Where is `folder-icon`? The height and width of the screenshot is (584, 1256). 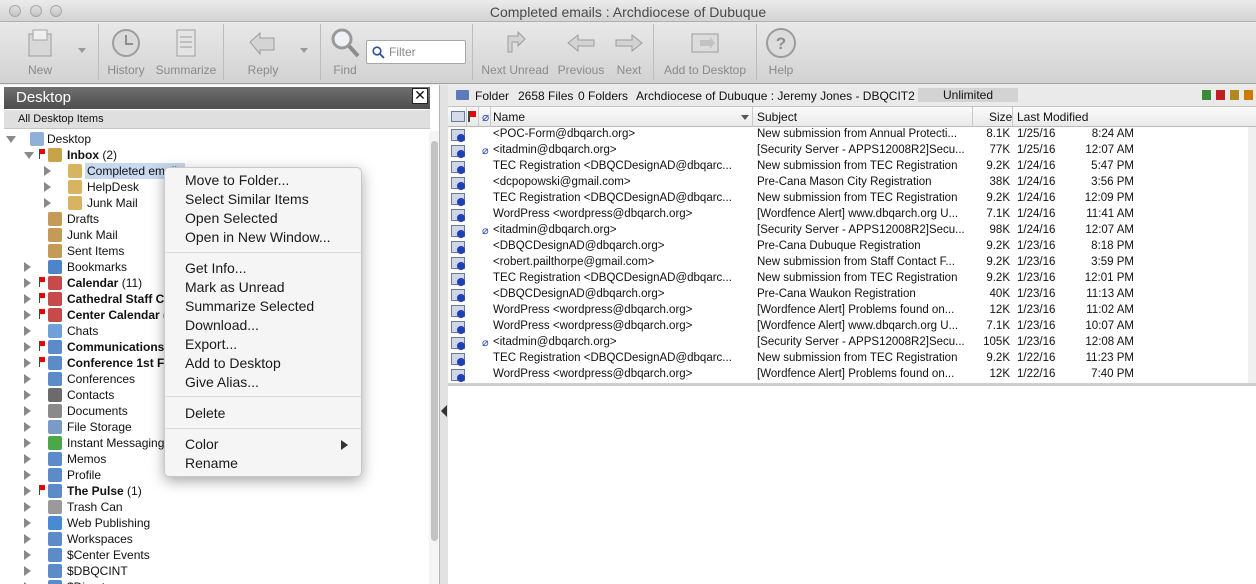
folder-icon is located at coordinates (55, 443).